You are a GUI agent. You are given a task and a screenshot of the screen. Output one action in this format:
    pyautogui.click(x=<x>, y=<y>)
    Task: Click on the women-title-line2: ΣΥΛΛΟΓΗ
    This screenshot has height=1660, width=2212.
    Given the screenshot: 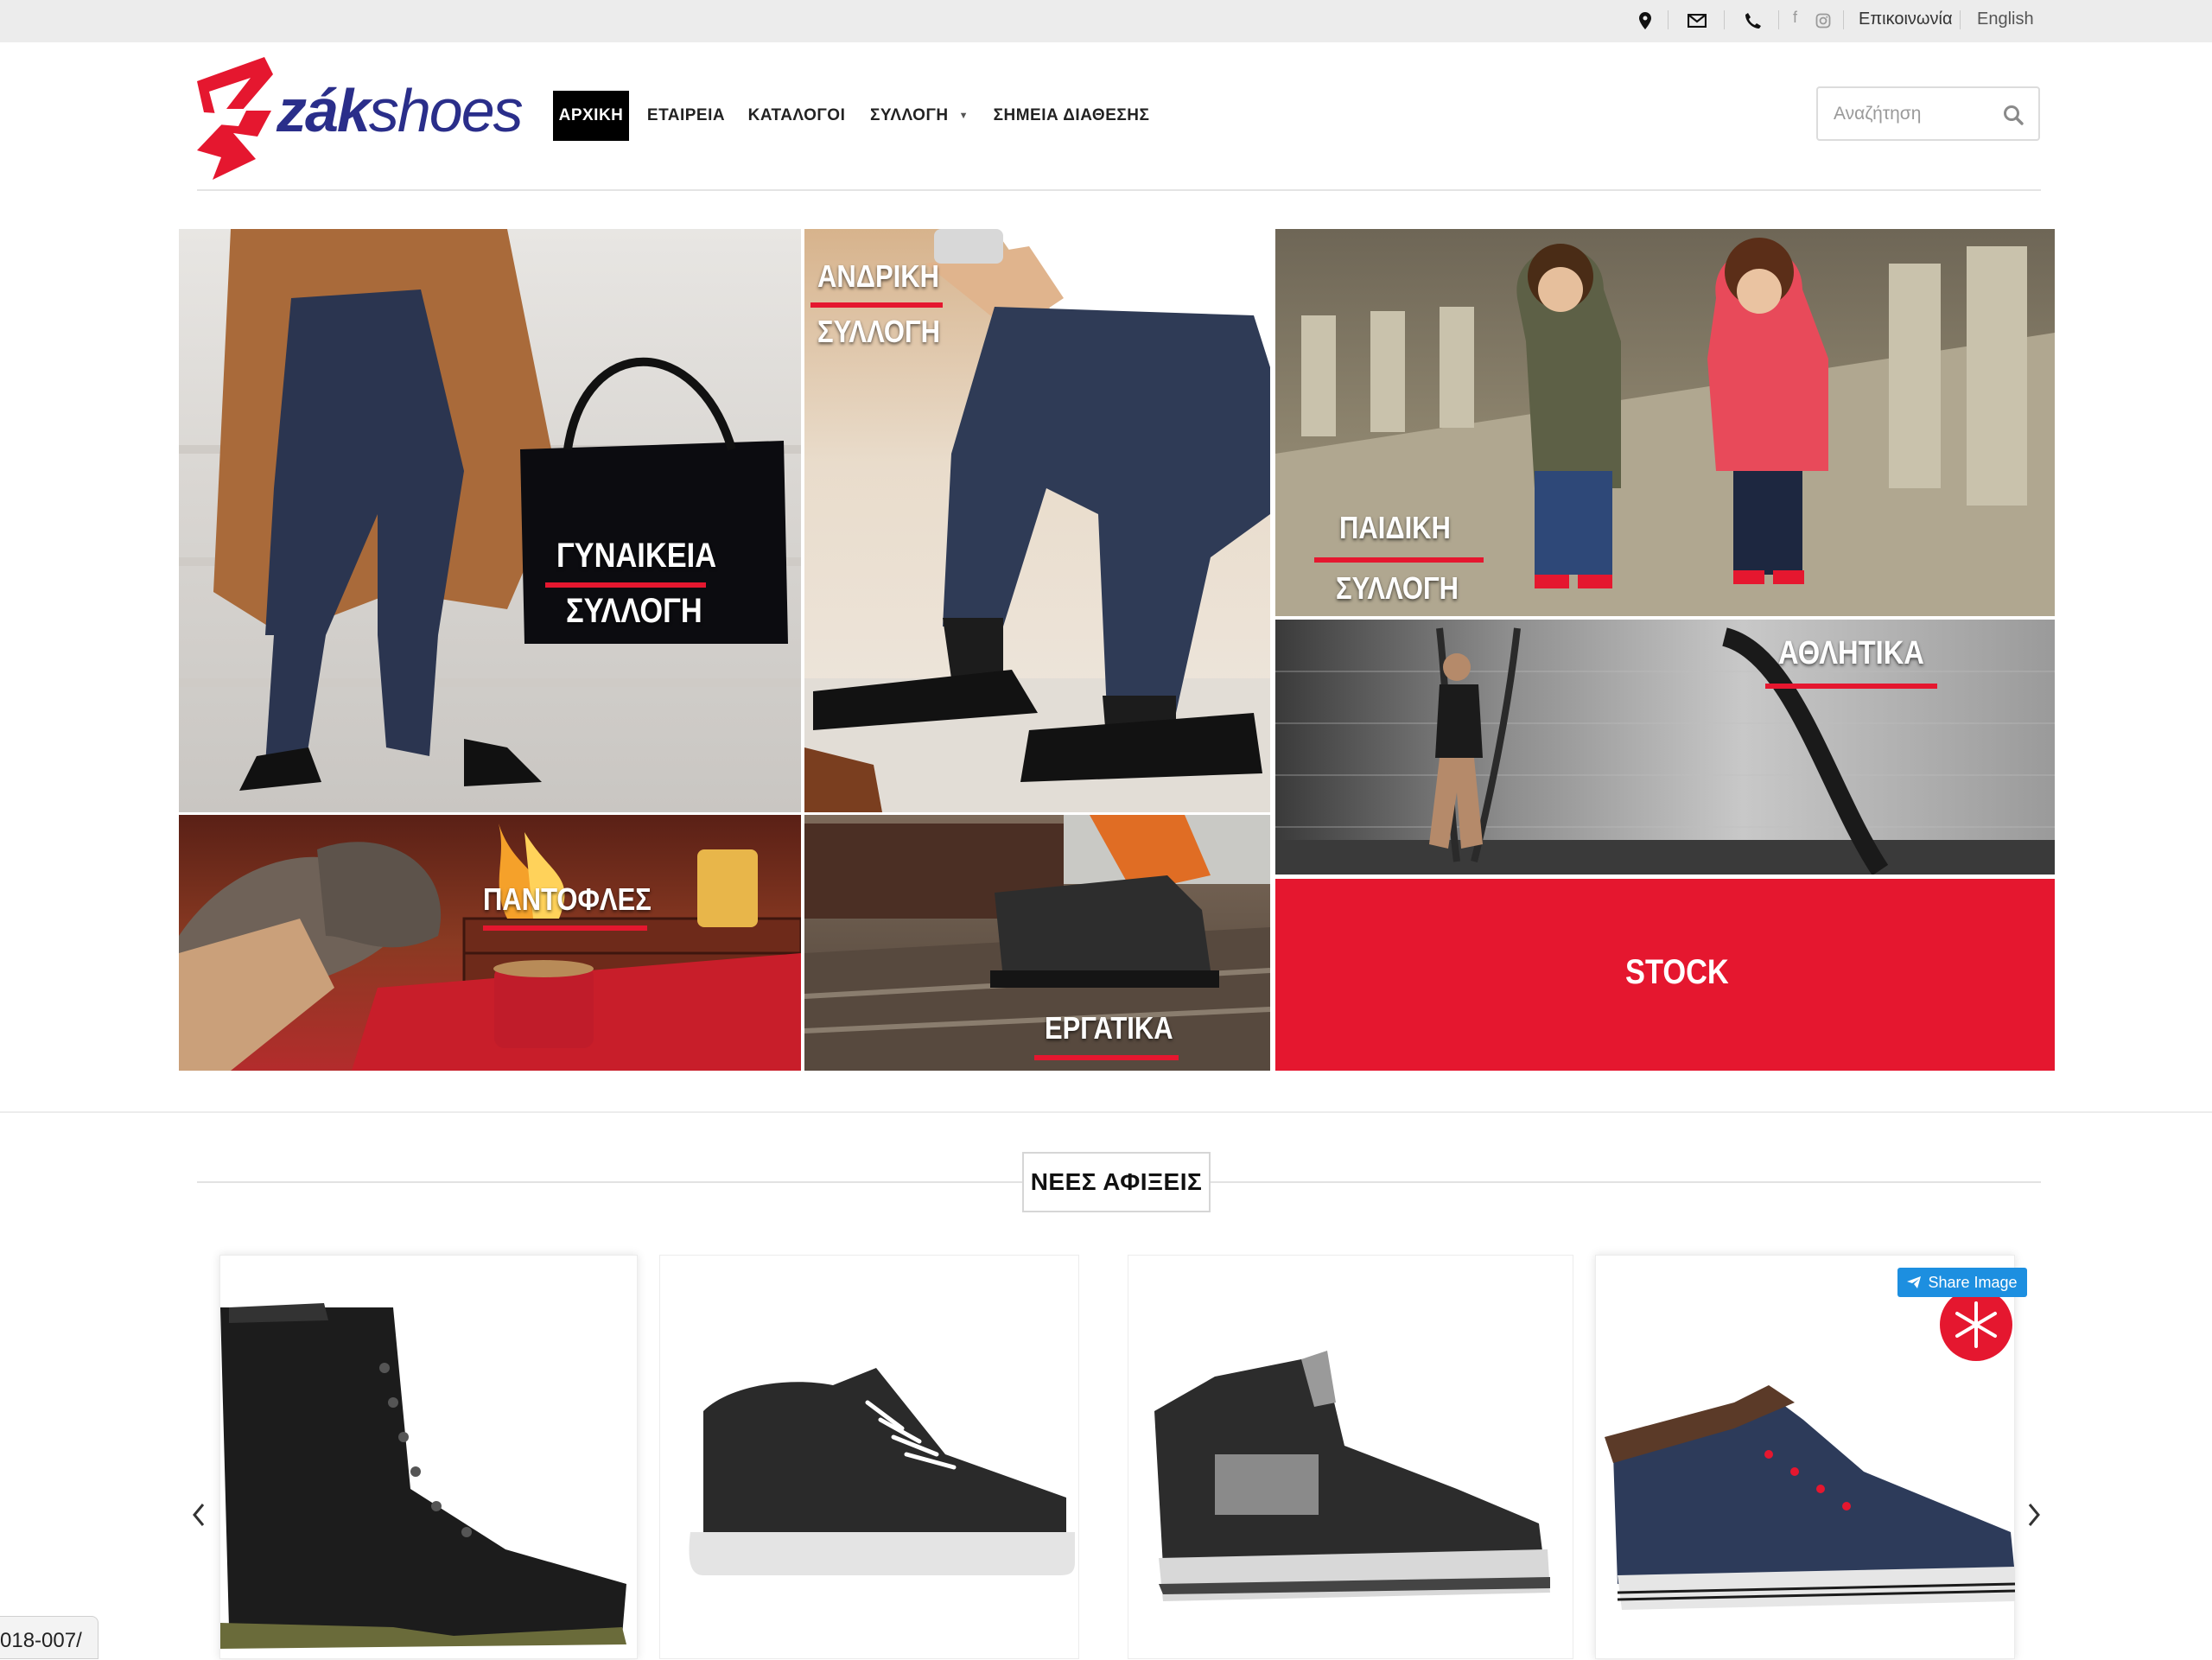 What is the action you would take?
    pyautogui.click(x=634, y=611)
    